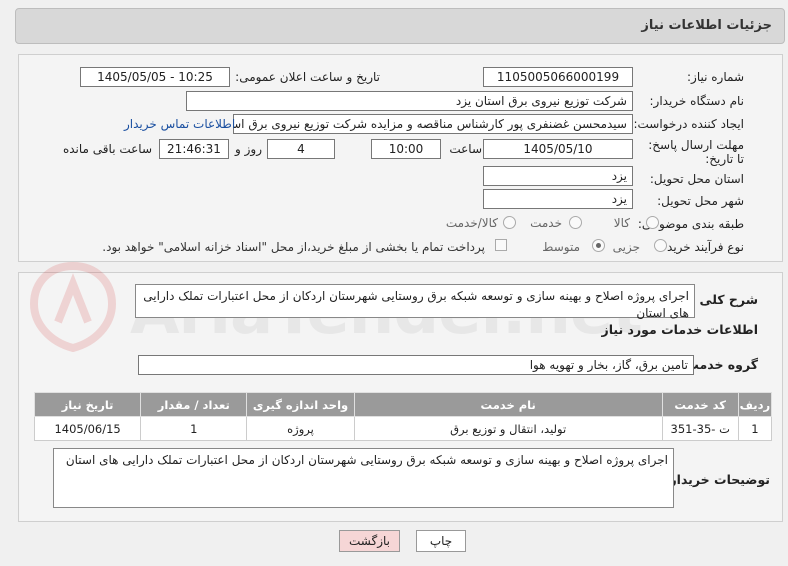 This screenshot has height=566, width=788. What do you see at coordinates (509, 222) in the screenshot?
I see `category-radio-goods-service` at bounding box center [509, 222].